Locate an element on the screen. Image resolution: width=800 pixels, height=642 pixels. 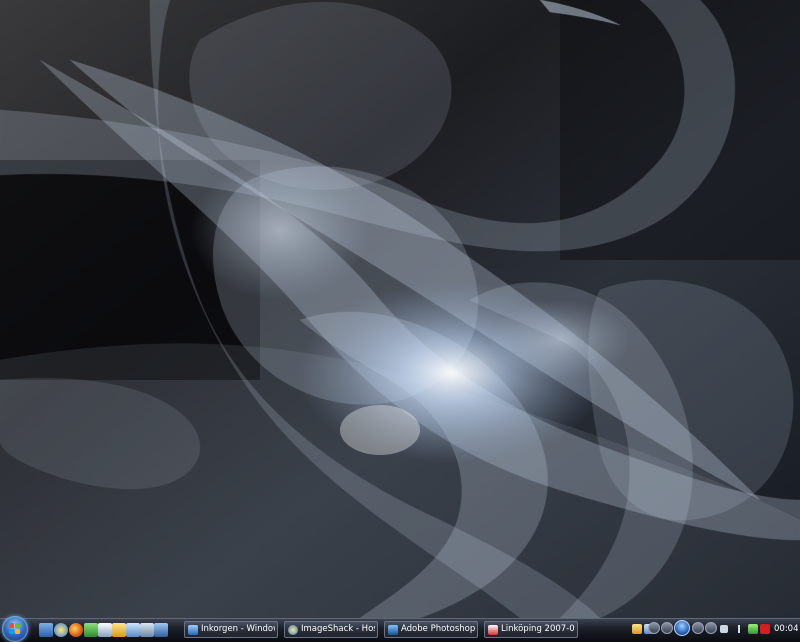
toolbar-icon is located at coordinates (637, 629).